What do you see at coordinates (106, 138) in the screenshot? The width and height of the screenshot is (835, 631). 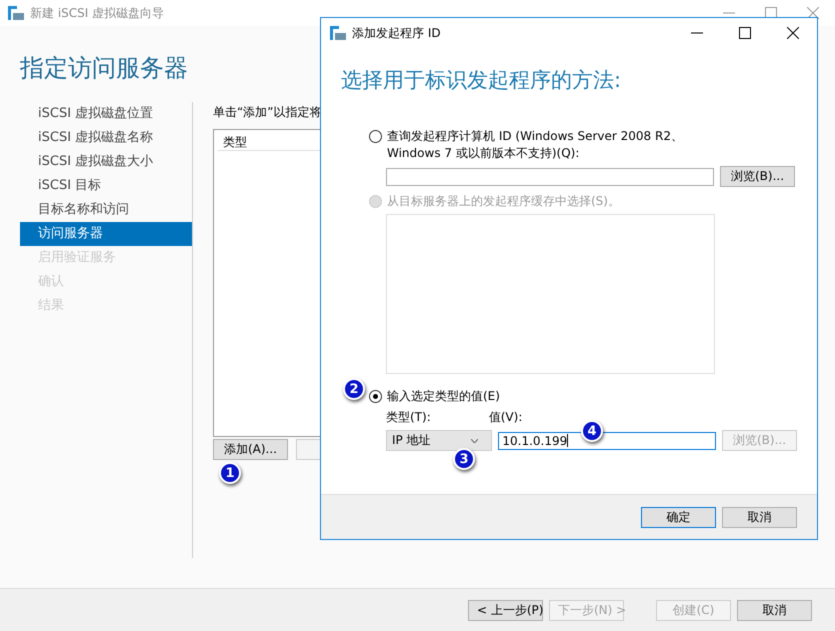 I see `wizard-step: iSCSI 虚拟磁盘名称` at bounding box center [106, 138].